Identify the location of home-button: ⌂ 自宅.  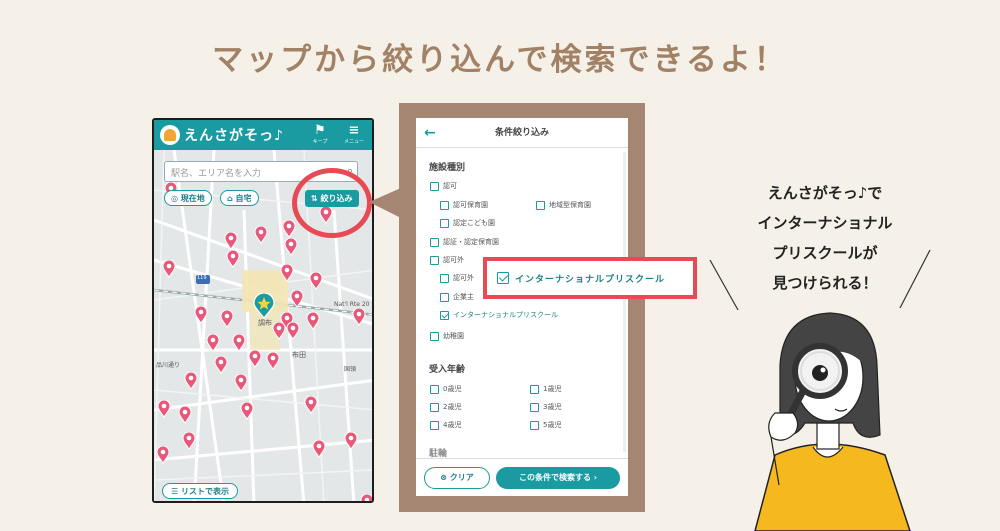
(239, 198).